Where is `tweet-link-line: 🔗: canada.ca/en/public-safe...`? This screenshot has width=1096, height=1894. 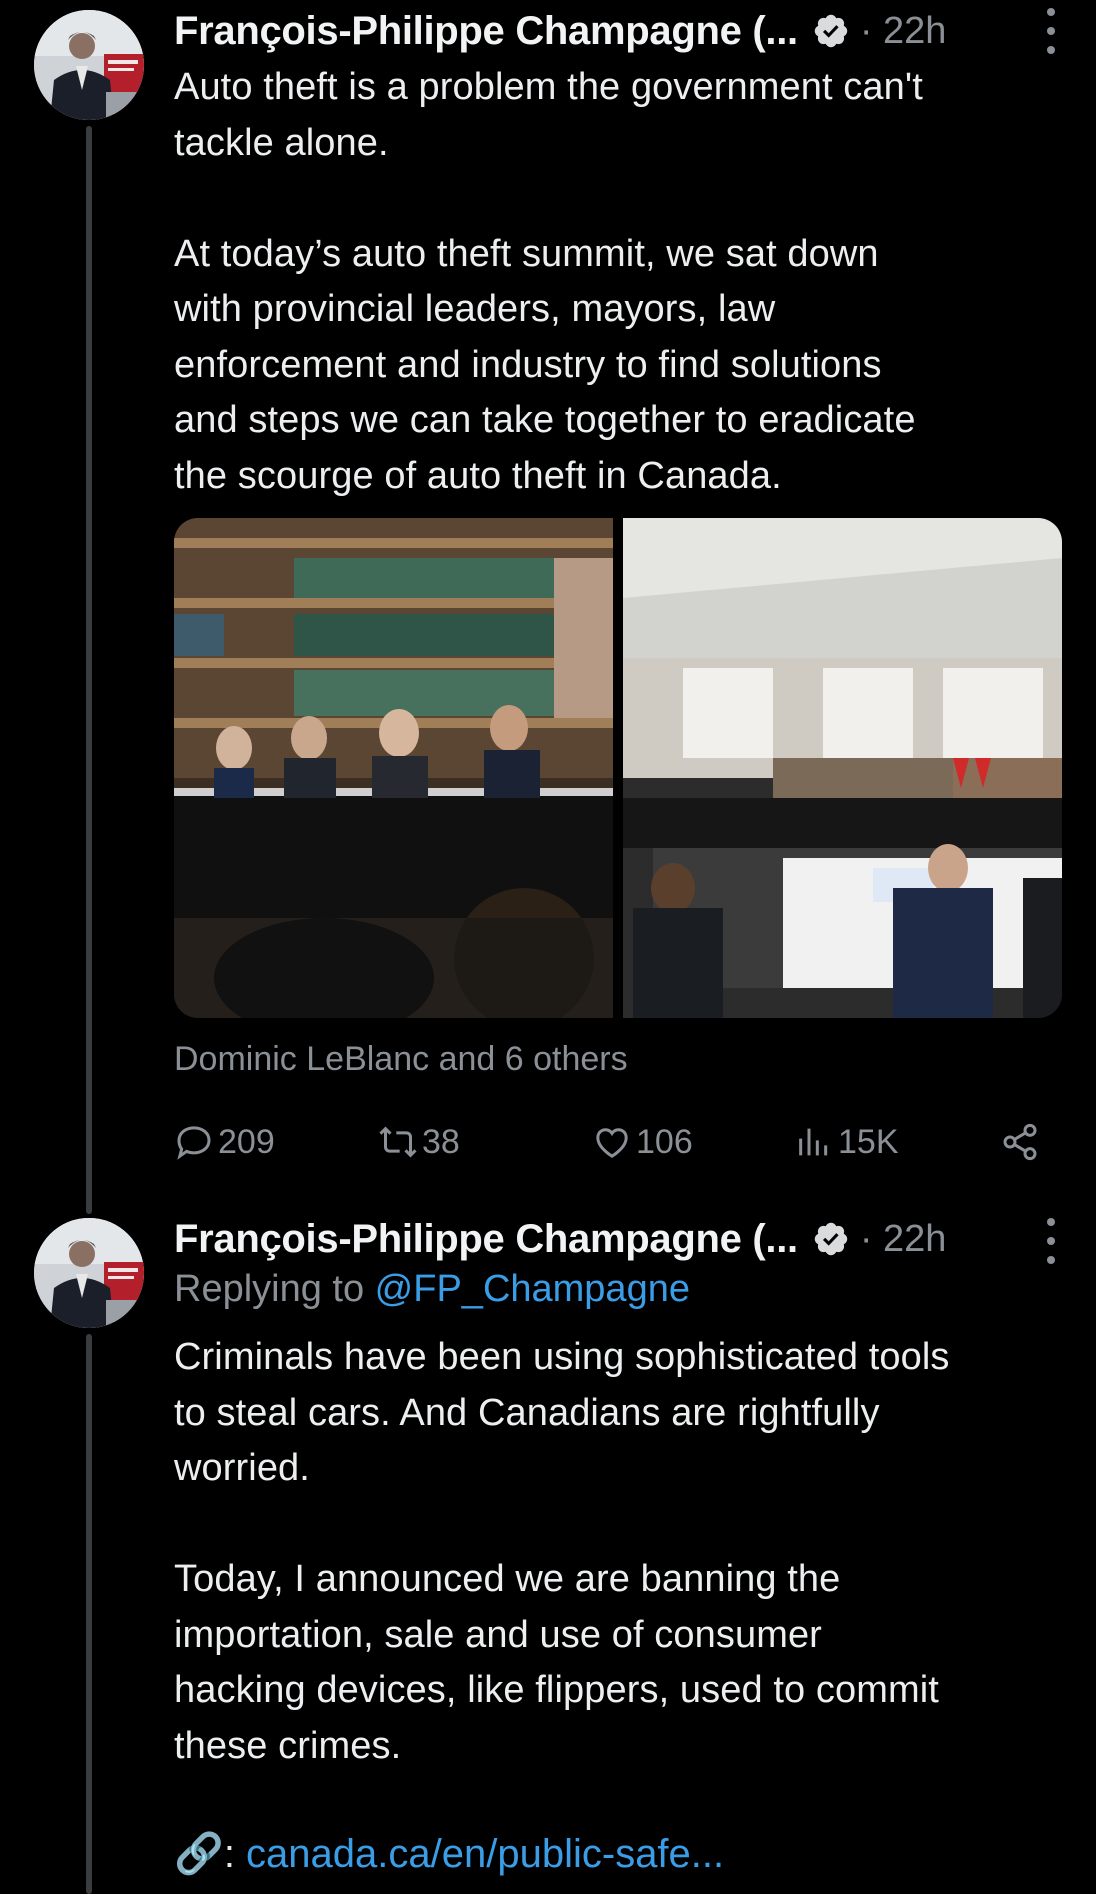 tweet-link-line: 🔗: canada.ca/en/public-safe... is located at coordinates (449, 1853).